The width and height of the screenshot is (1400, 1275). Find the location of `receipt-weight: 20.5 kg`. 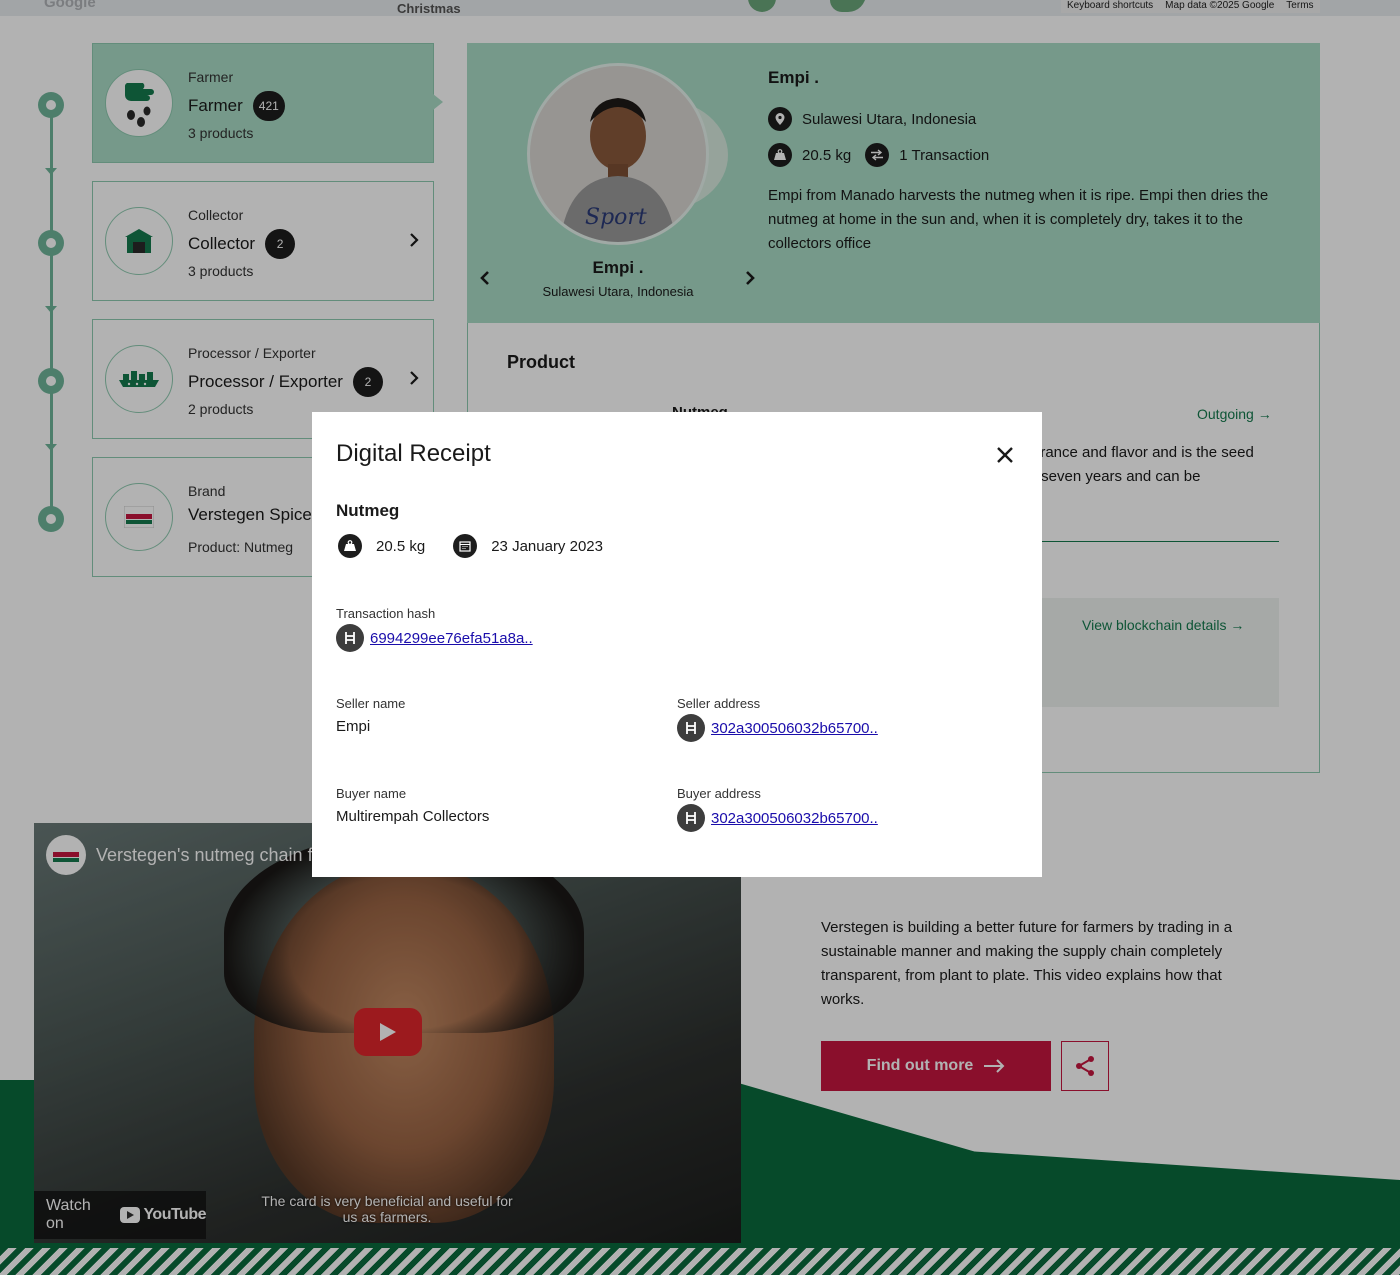

receipt-weight: 20.5 kg is located at coordinates (381, 546).